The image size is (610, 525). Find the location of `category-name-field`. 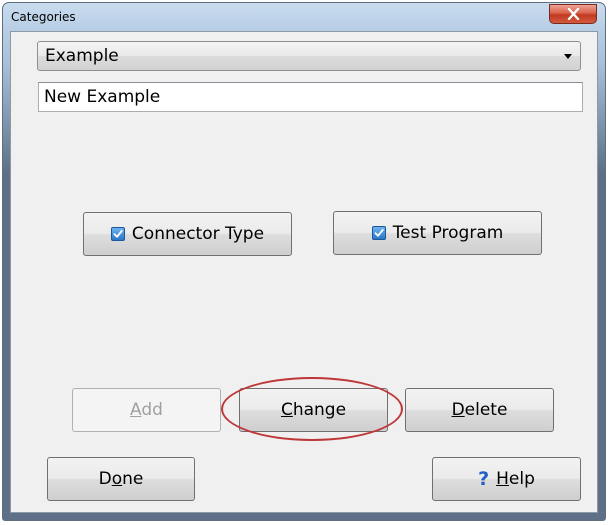

category-name-field is located at coordinates (310, 97).